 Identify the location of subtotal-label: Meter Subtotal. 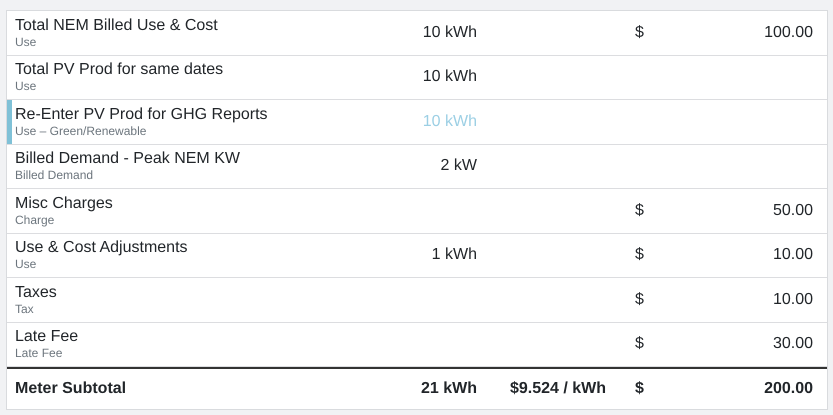
(70, 388).